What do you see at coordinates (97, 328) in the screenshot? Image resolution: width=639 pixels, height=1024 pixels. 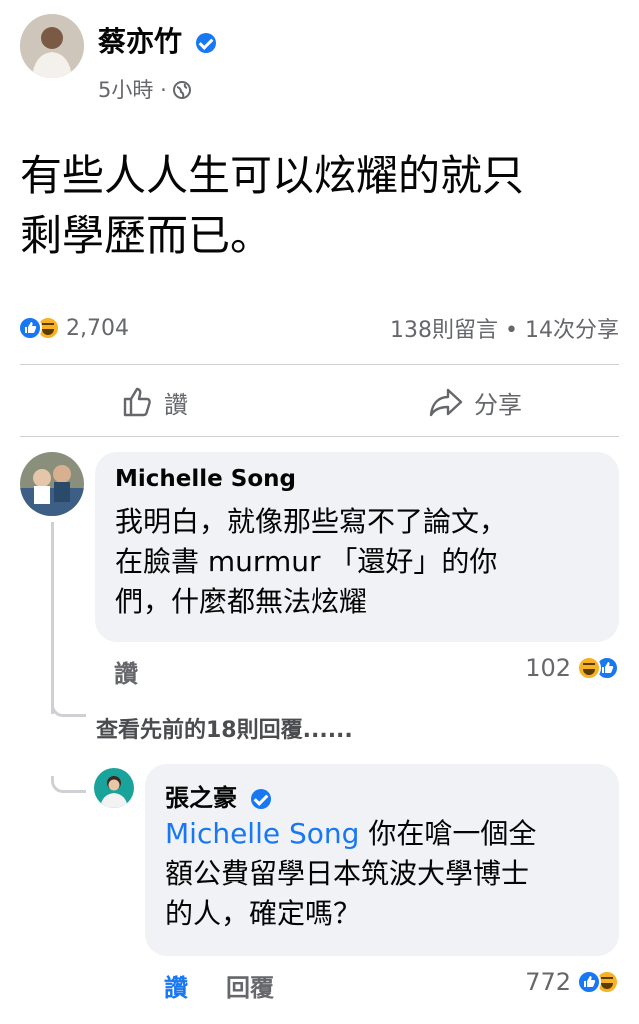 I see `reaction-count: 2,704` at bounding box center [97, 328].